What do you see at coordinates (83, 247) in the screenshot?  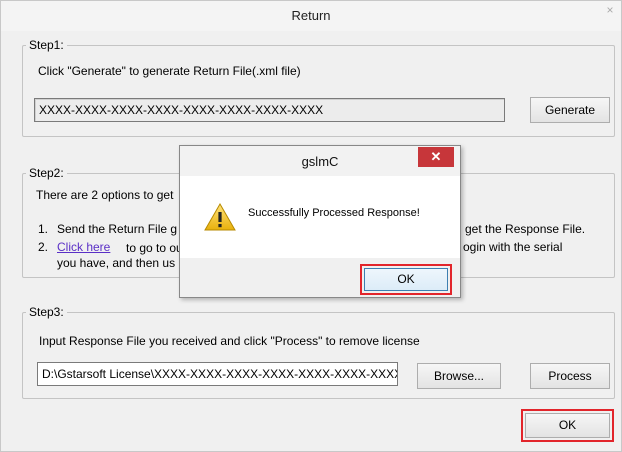 I see `click-here-link: Click here` at bounding box center [83, 247].